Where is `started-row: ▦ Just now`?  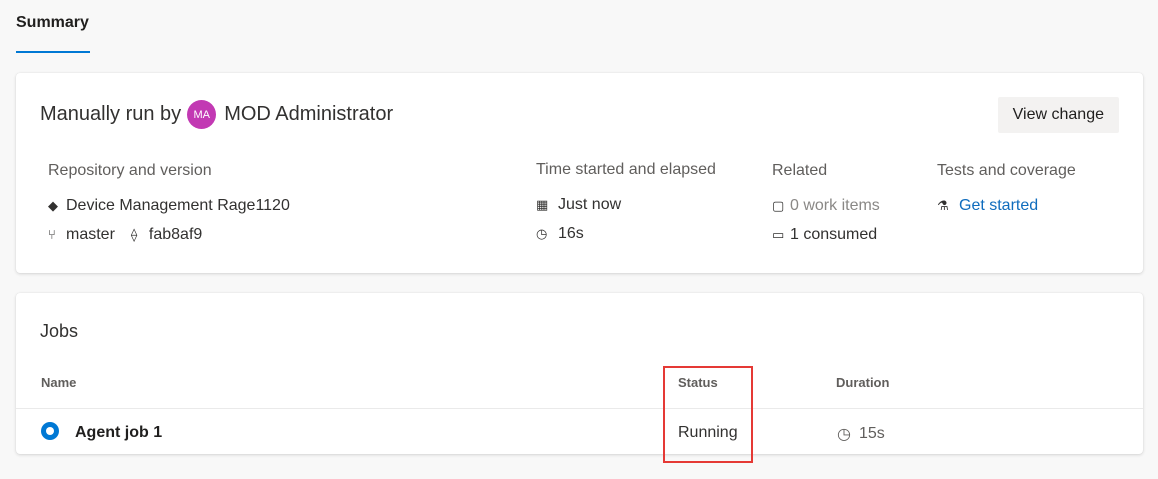
started-row: ▦ Just now is located at coordinates (626, 204).